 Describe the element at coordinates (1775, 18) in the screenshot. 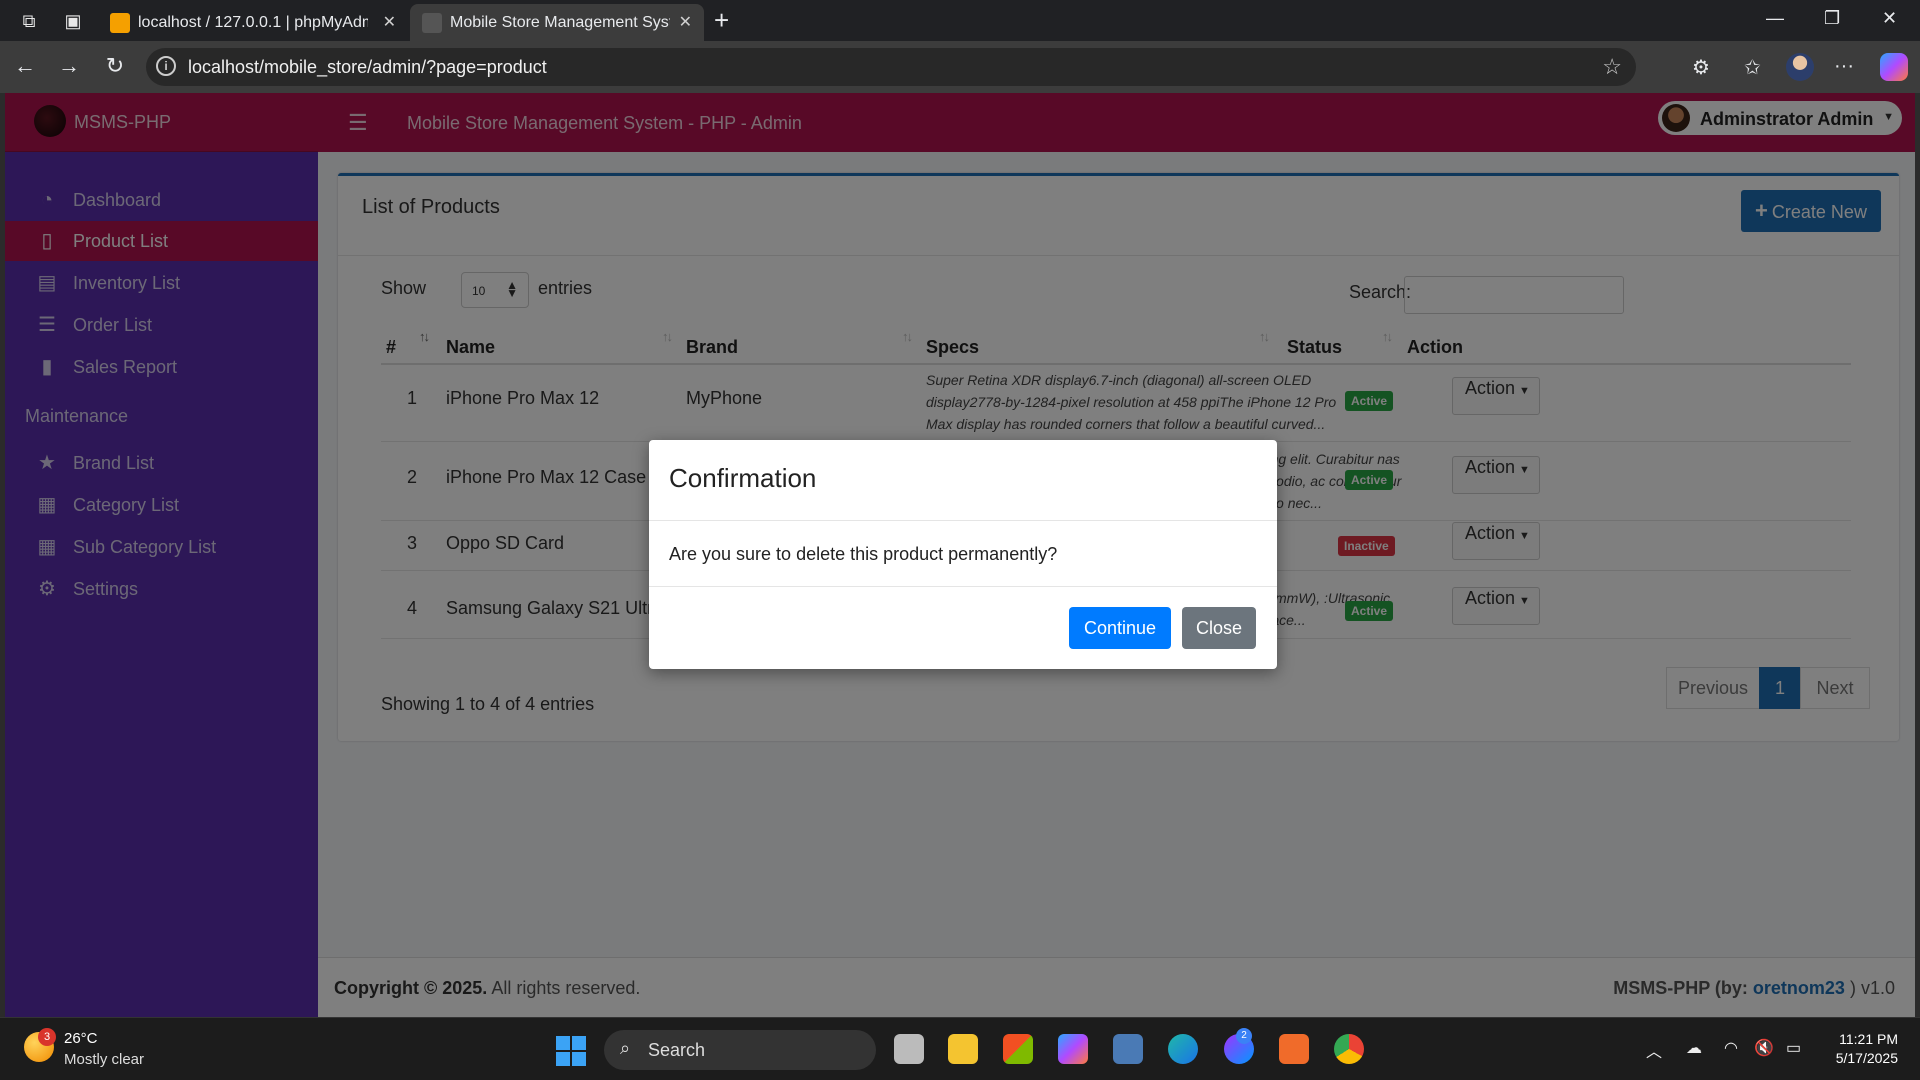

I see `minimize-icon: —` at that location.